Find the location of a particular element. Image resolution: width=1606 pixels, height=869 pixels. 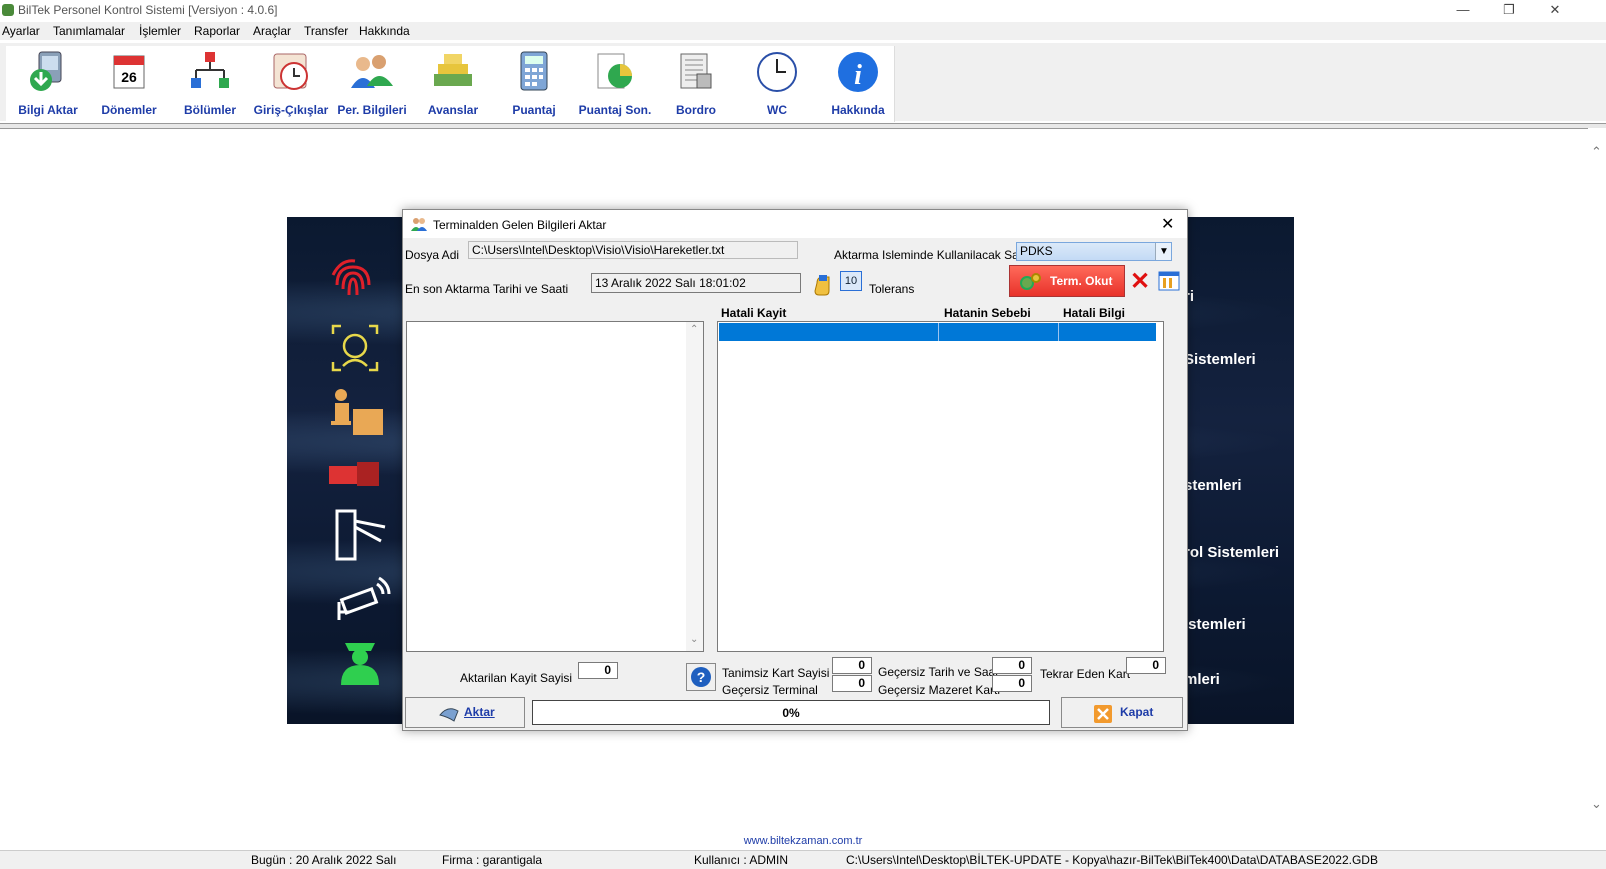

wall-clock-icon is located at coordinates (777, 72).